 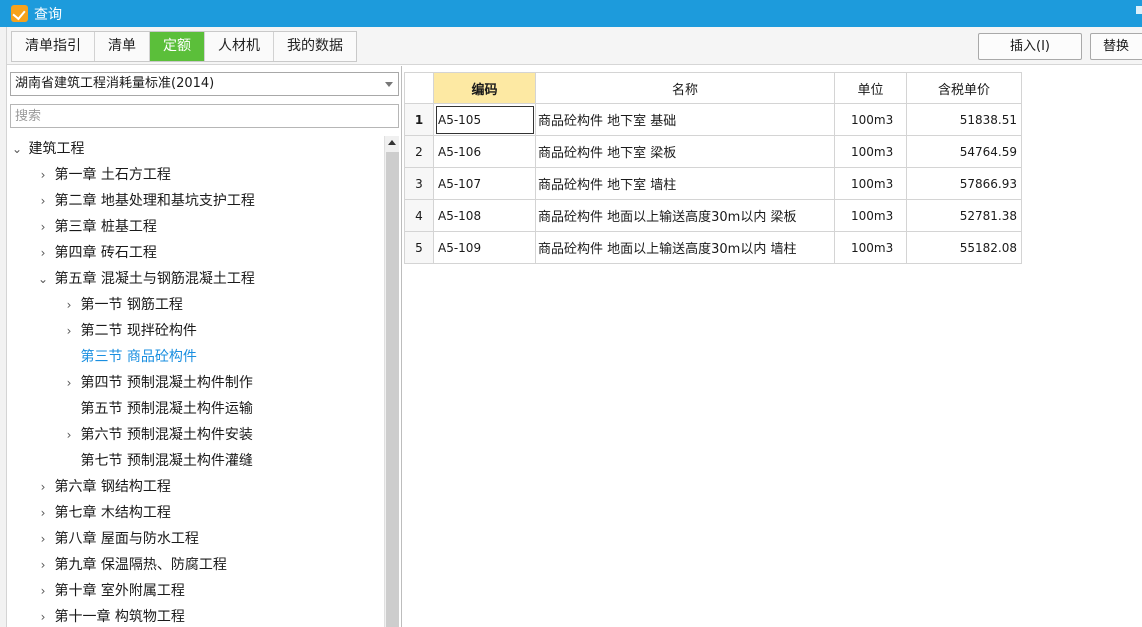 What do you see at coordinates (53, 46) in the screenshot?
I see `tab-bill-guide: 清单指引` at bounding box center [53, 46].